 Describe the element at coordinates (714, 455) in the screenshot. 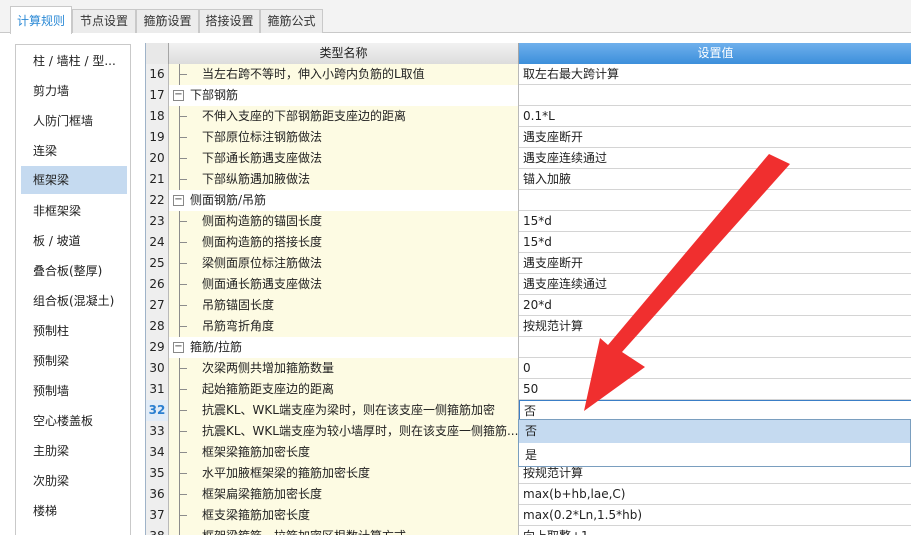

I see `dropdown-option-yes: 是` at that location.